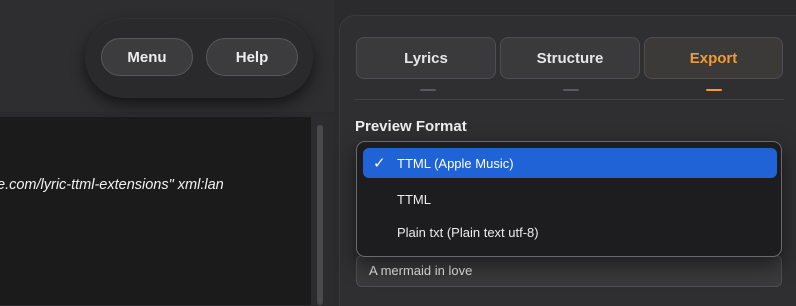 The image size is (796, 306). I want to click on option-label: TTML, so click(414, 199).